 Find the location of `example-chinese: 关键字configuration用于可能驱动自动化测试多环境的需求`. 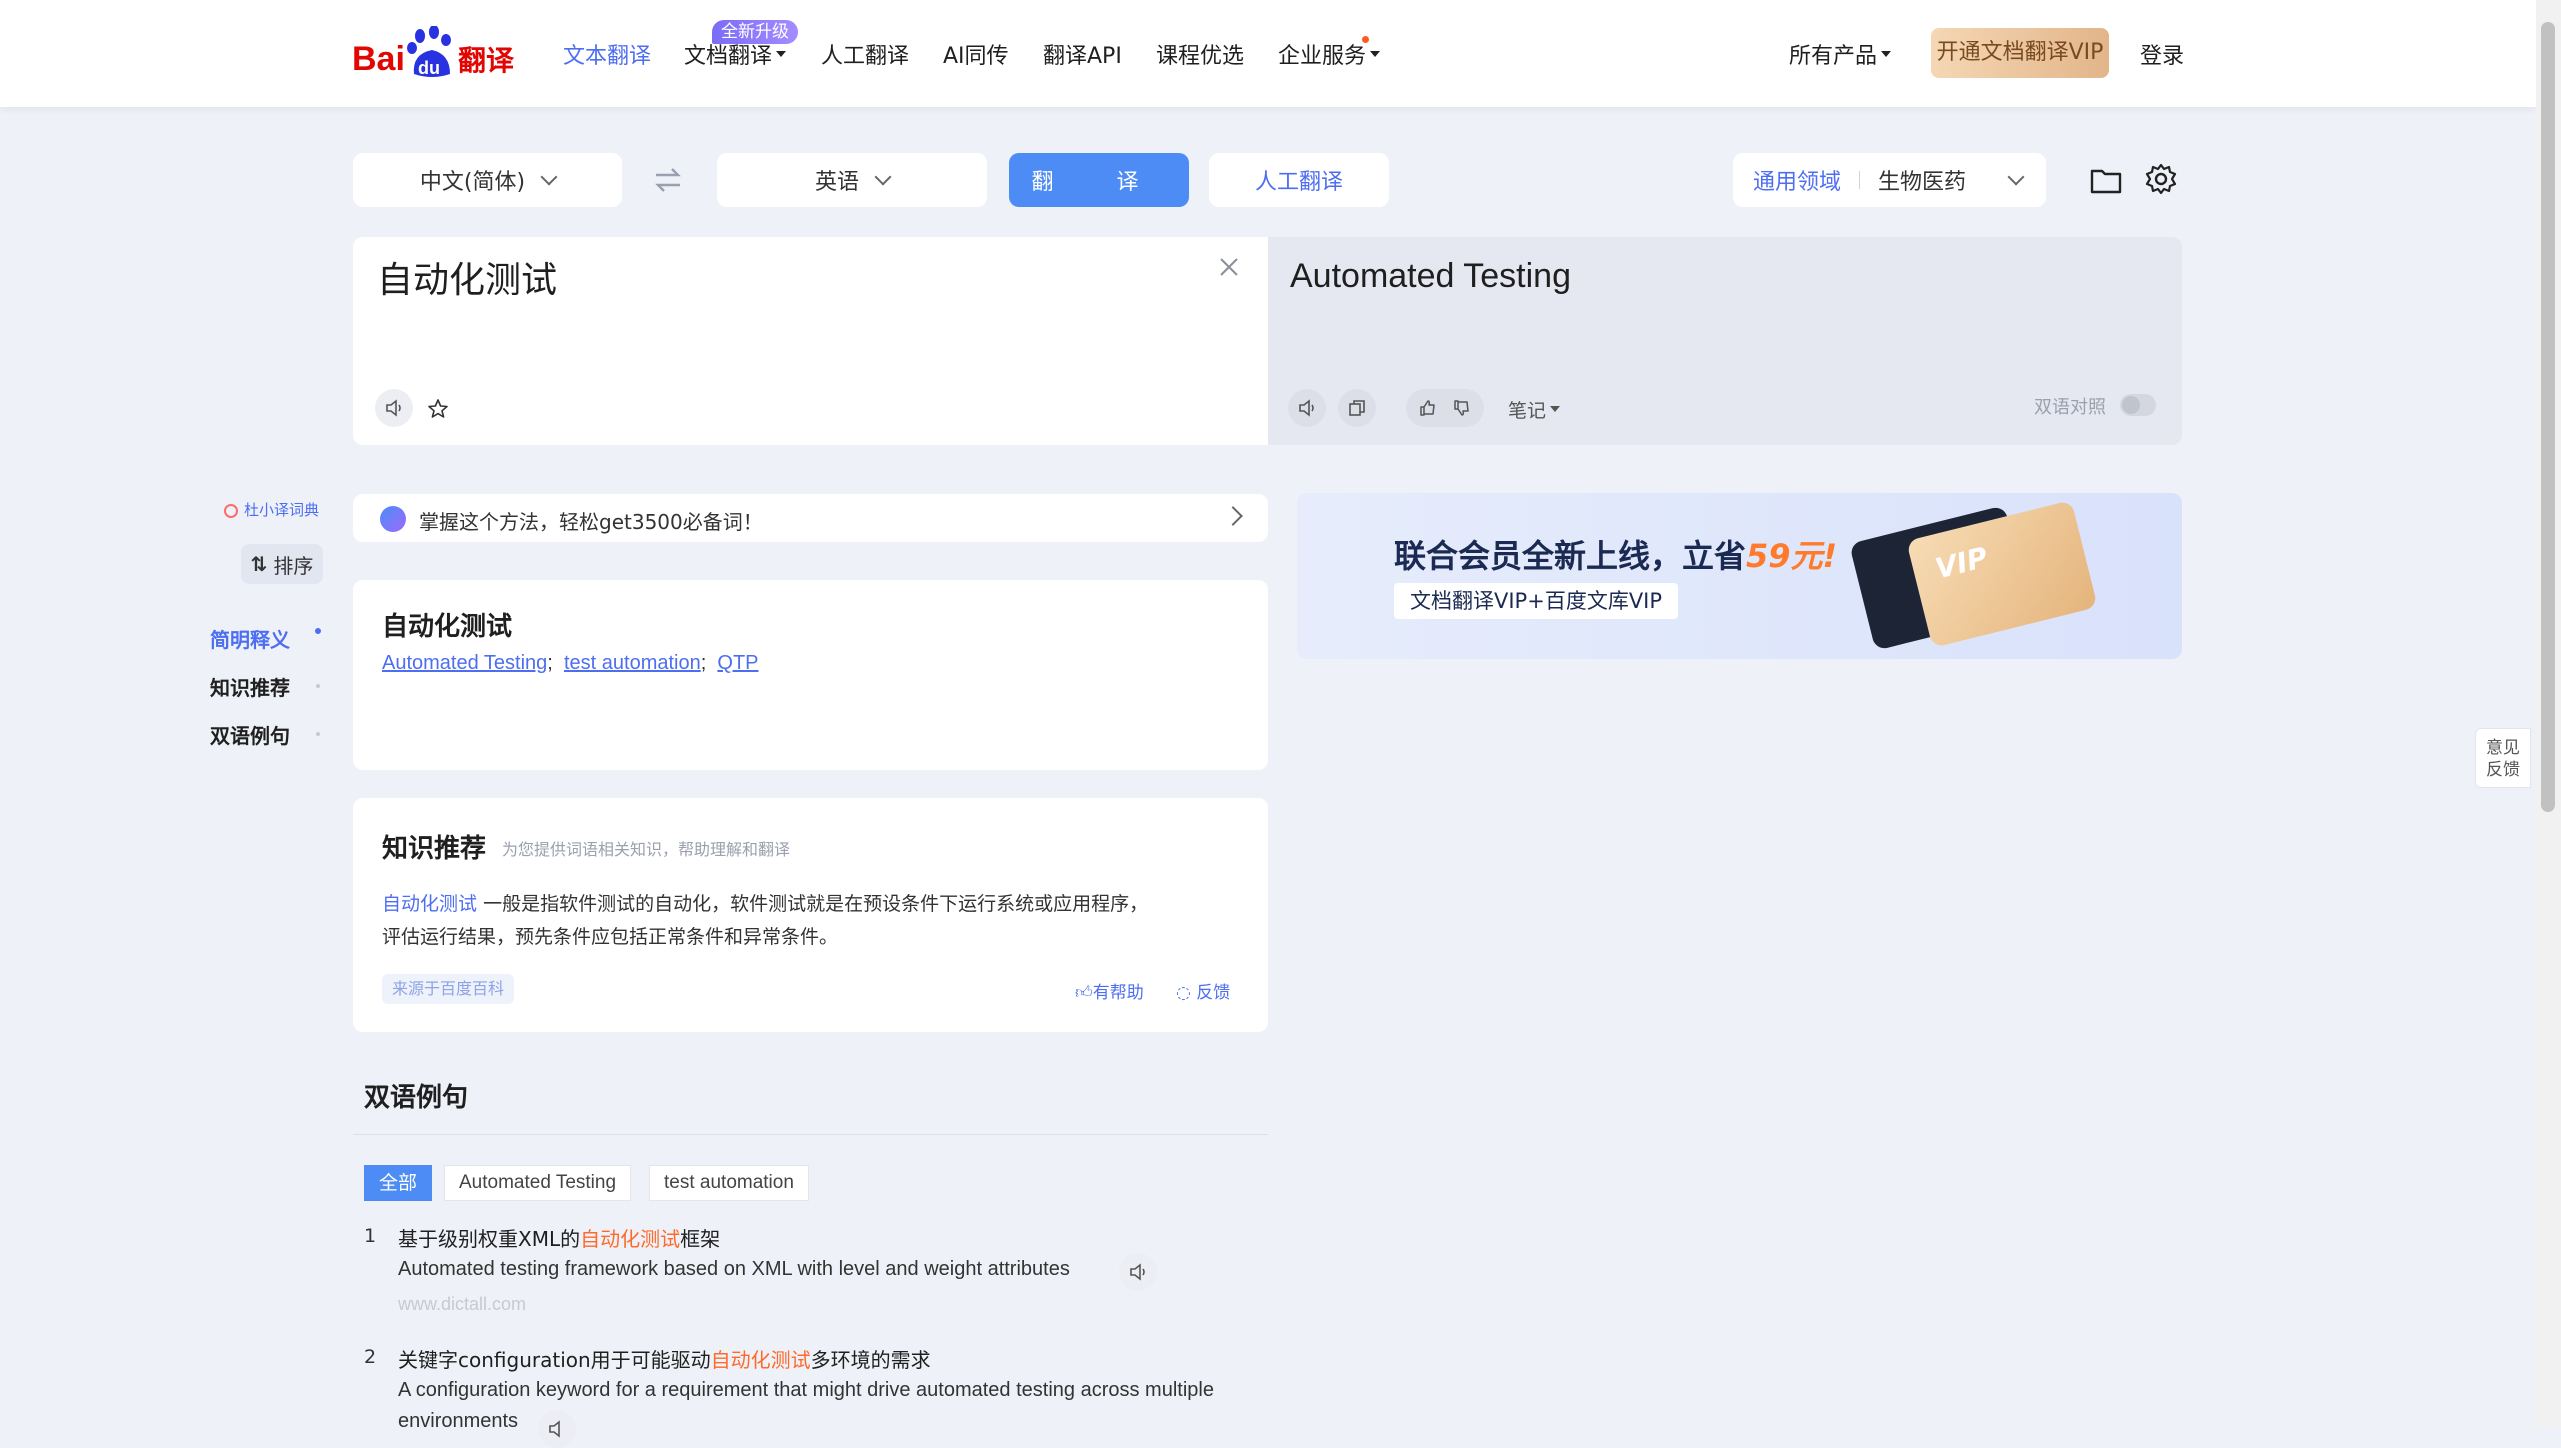

example-chinese: 关键字configuration用于可能驱动自动化测试多环境的需求 is located at coordinates (664, 1358).